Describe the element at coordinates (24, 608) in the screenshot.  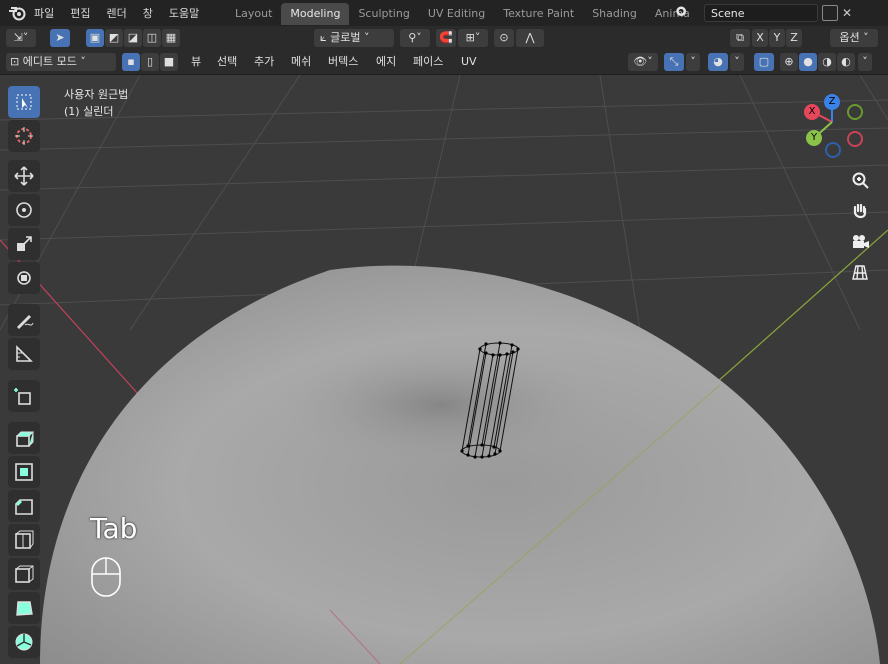
I see `poly-build-tool-icon` at that location.